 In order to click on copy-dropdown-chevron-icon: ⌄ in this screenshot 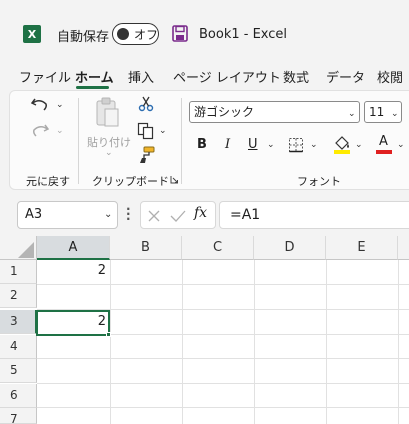, I will do `click(163, 131)`.